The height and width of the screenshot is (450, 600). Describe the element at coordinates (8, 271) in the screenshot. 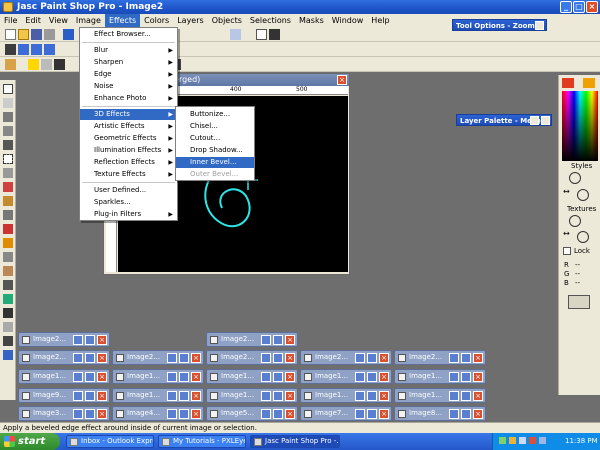

I see `picture-tube-icon` at that location.